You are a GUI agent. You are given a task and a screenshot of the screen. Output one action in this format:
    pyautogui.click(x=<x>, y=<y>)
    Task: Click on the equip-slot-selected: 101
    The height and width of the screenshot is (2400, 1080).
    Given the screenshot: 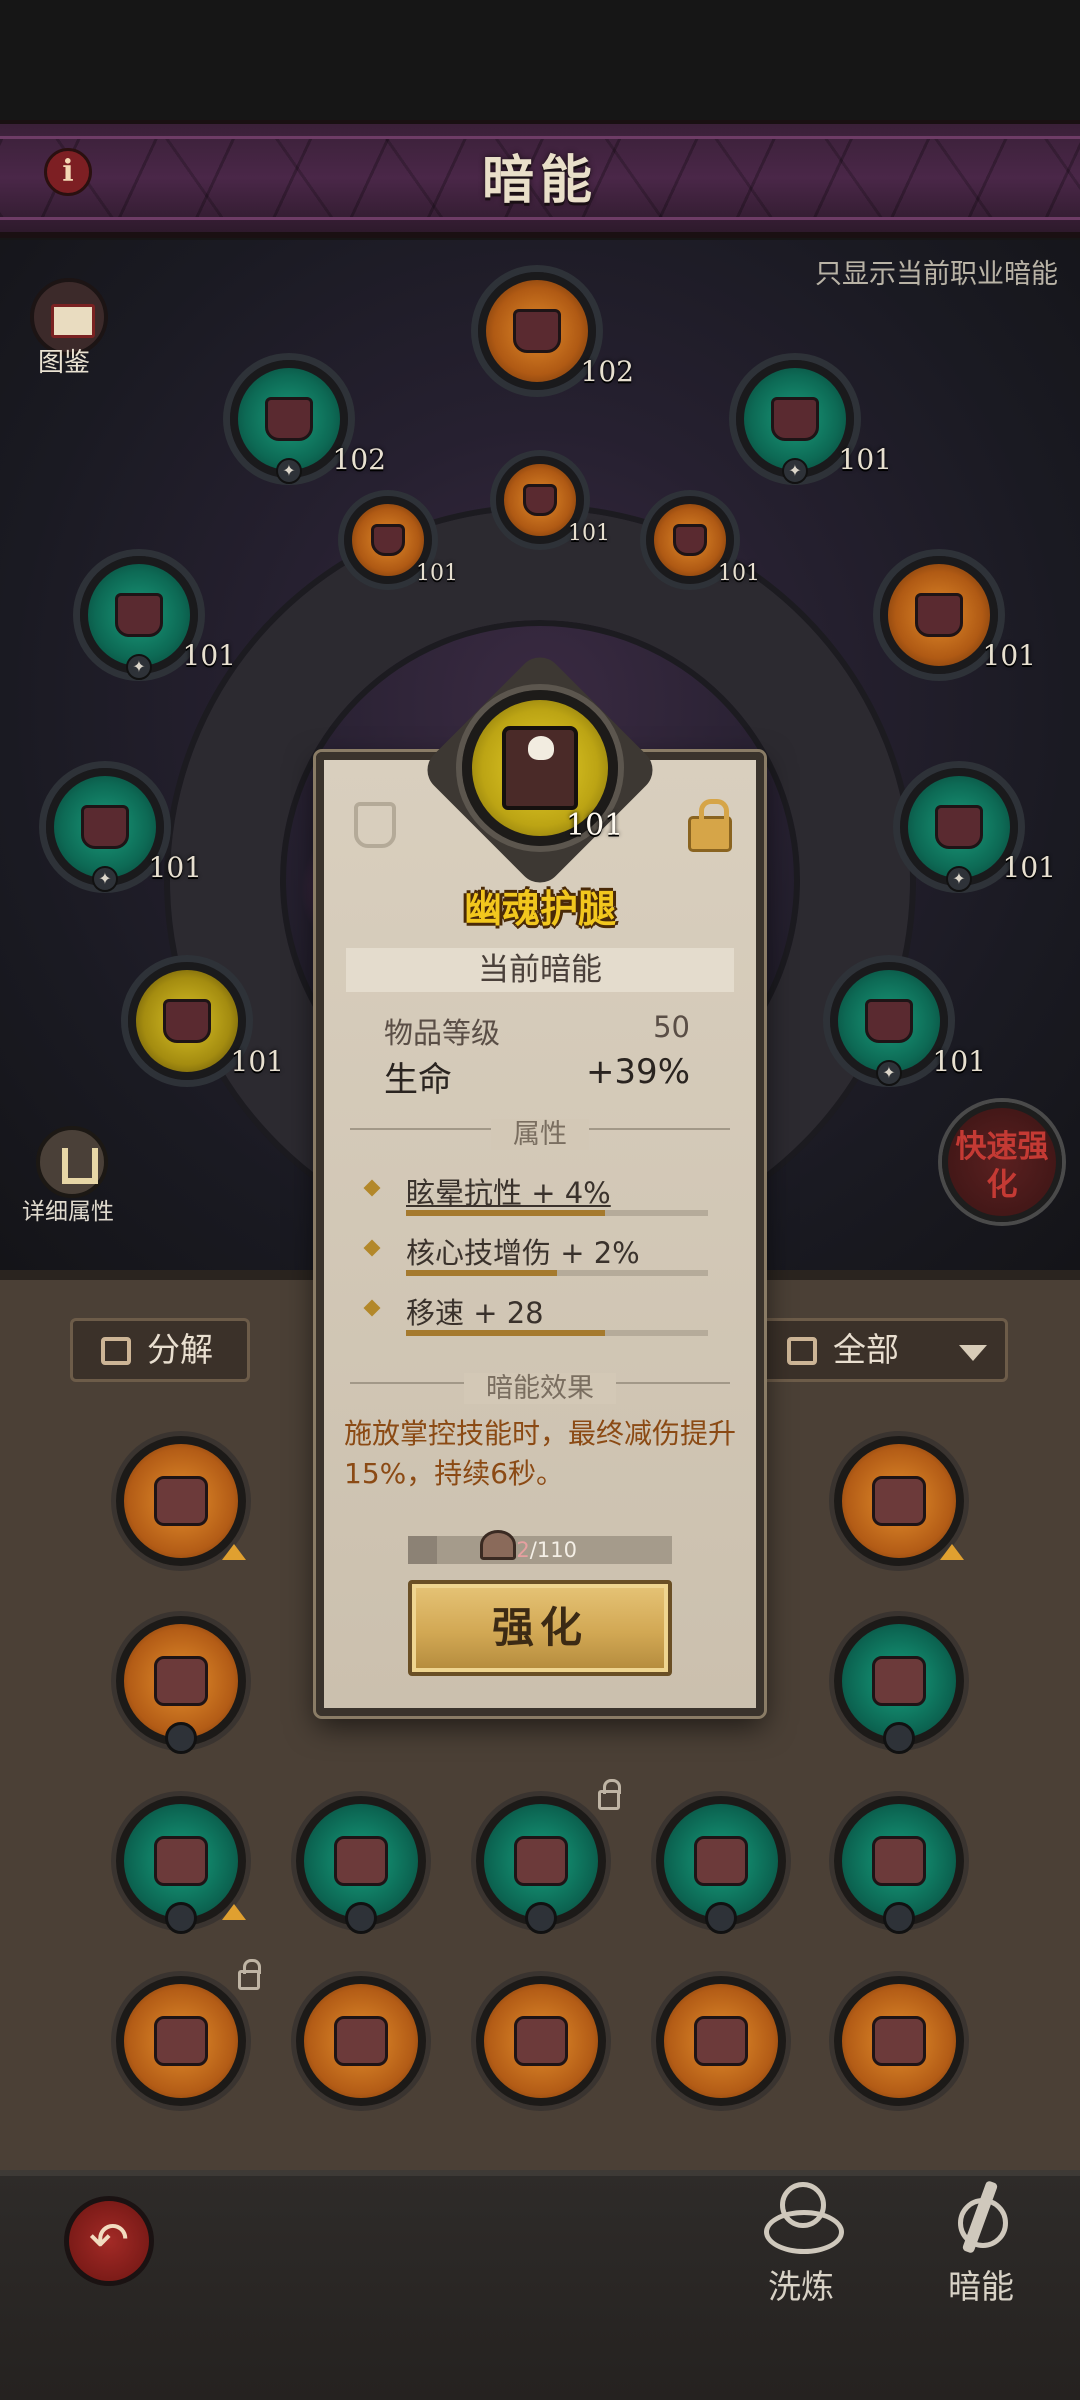 What is the action you would take?
    pyautogui.click(x=206, y=1021)
    